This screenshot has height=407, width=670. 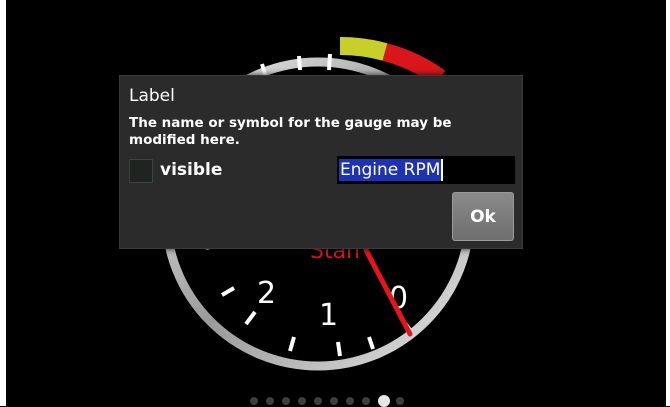 What do you see at coordinates (152, 96) in the screenshot?
I see `dialog-title: Label` at bounding box center [152, 96].